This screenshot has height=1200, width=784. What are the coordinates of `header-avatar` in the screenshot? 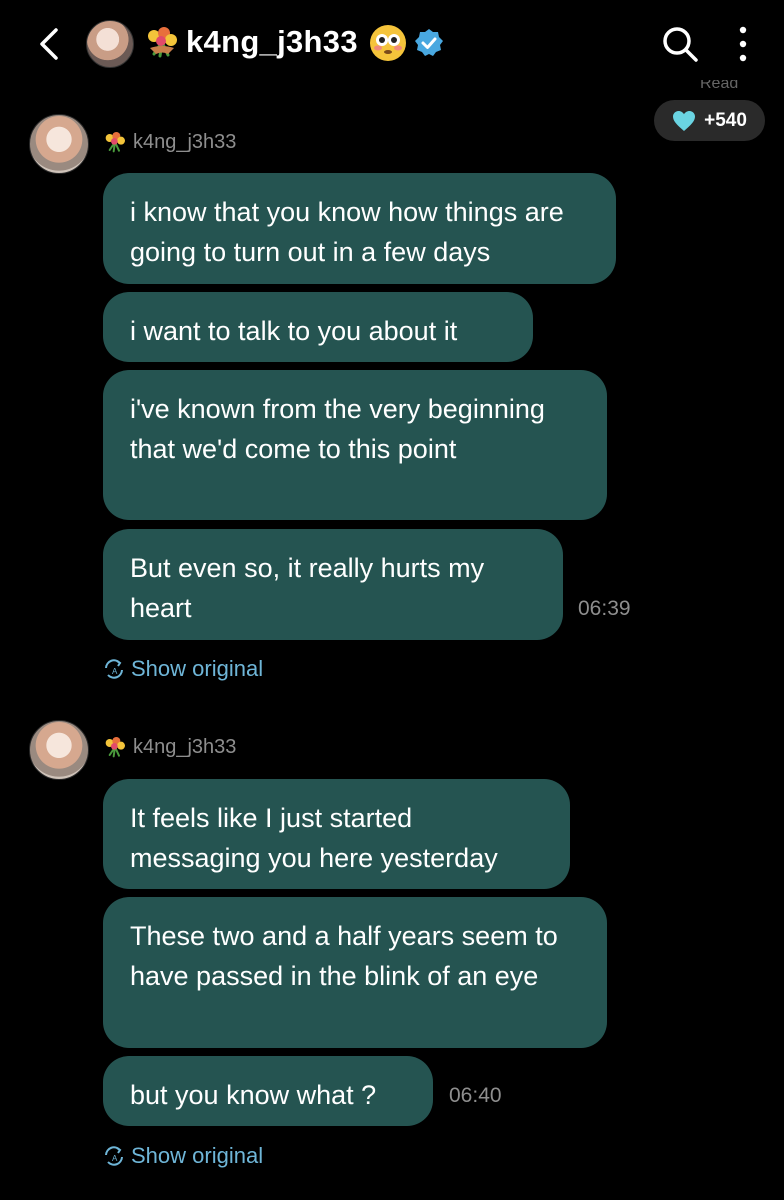 It's located at (110, 44).